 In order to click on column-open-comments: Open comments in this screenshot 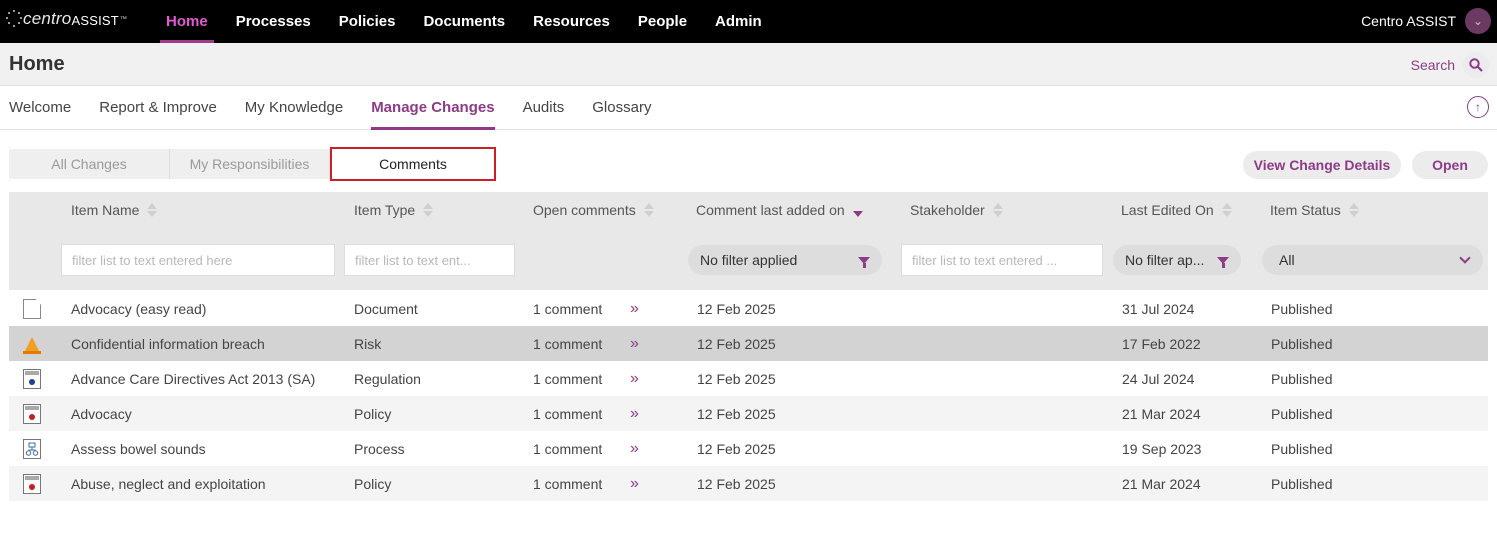, I will do `click(593, 210)`.